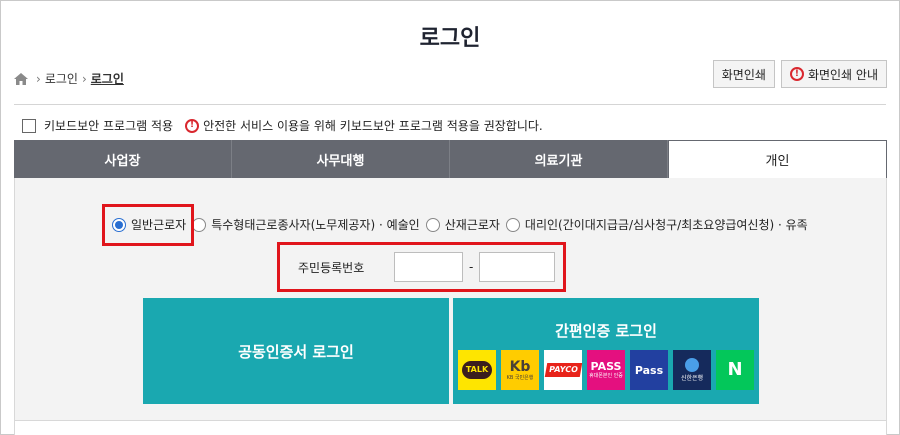  What do you see at coordinates (109, 126) in the screenshot?
I see `keyboard-security-label: 키보드보안 프로그램 적용` at bounding box center [109, 126].